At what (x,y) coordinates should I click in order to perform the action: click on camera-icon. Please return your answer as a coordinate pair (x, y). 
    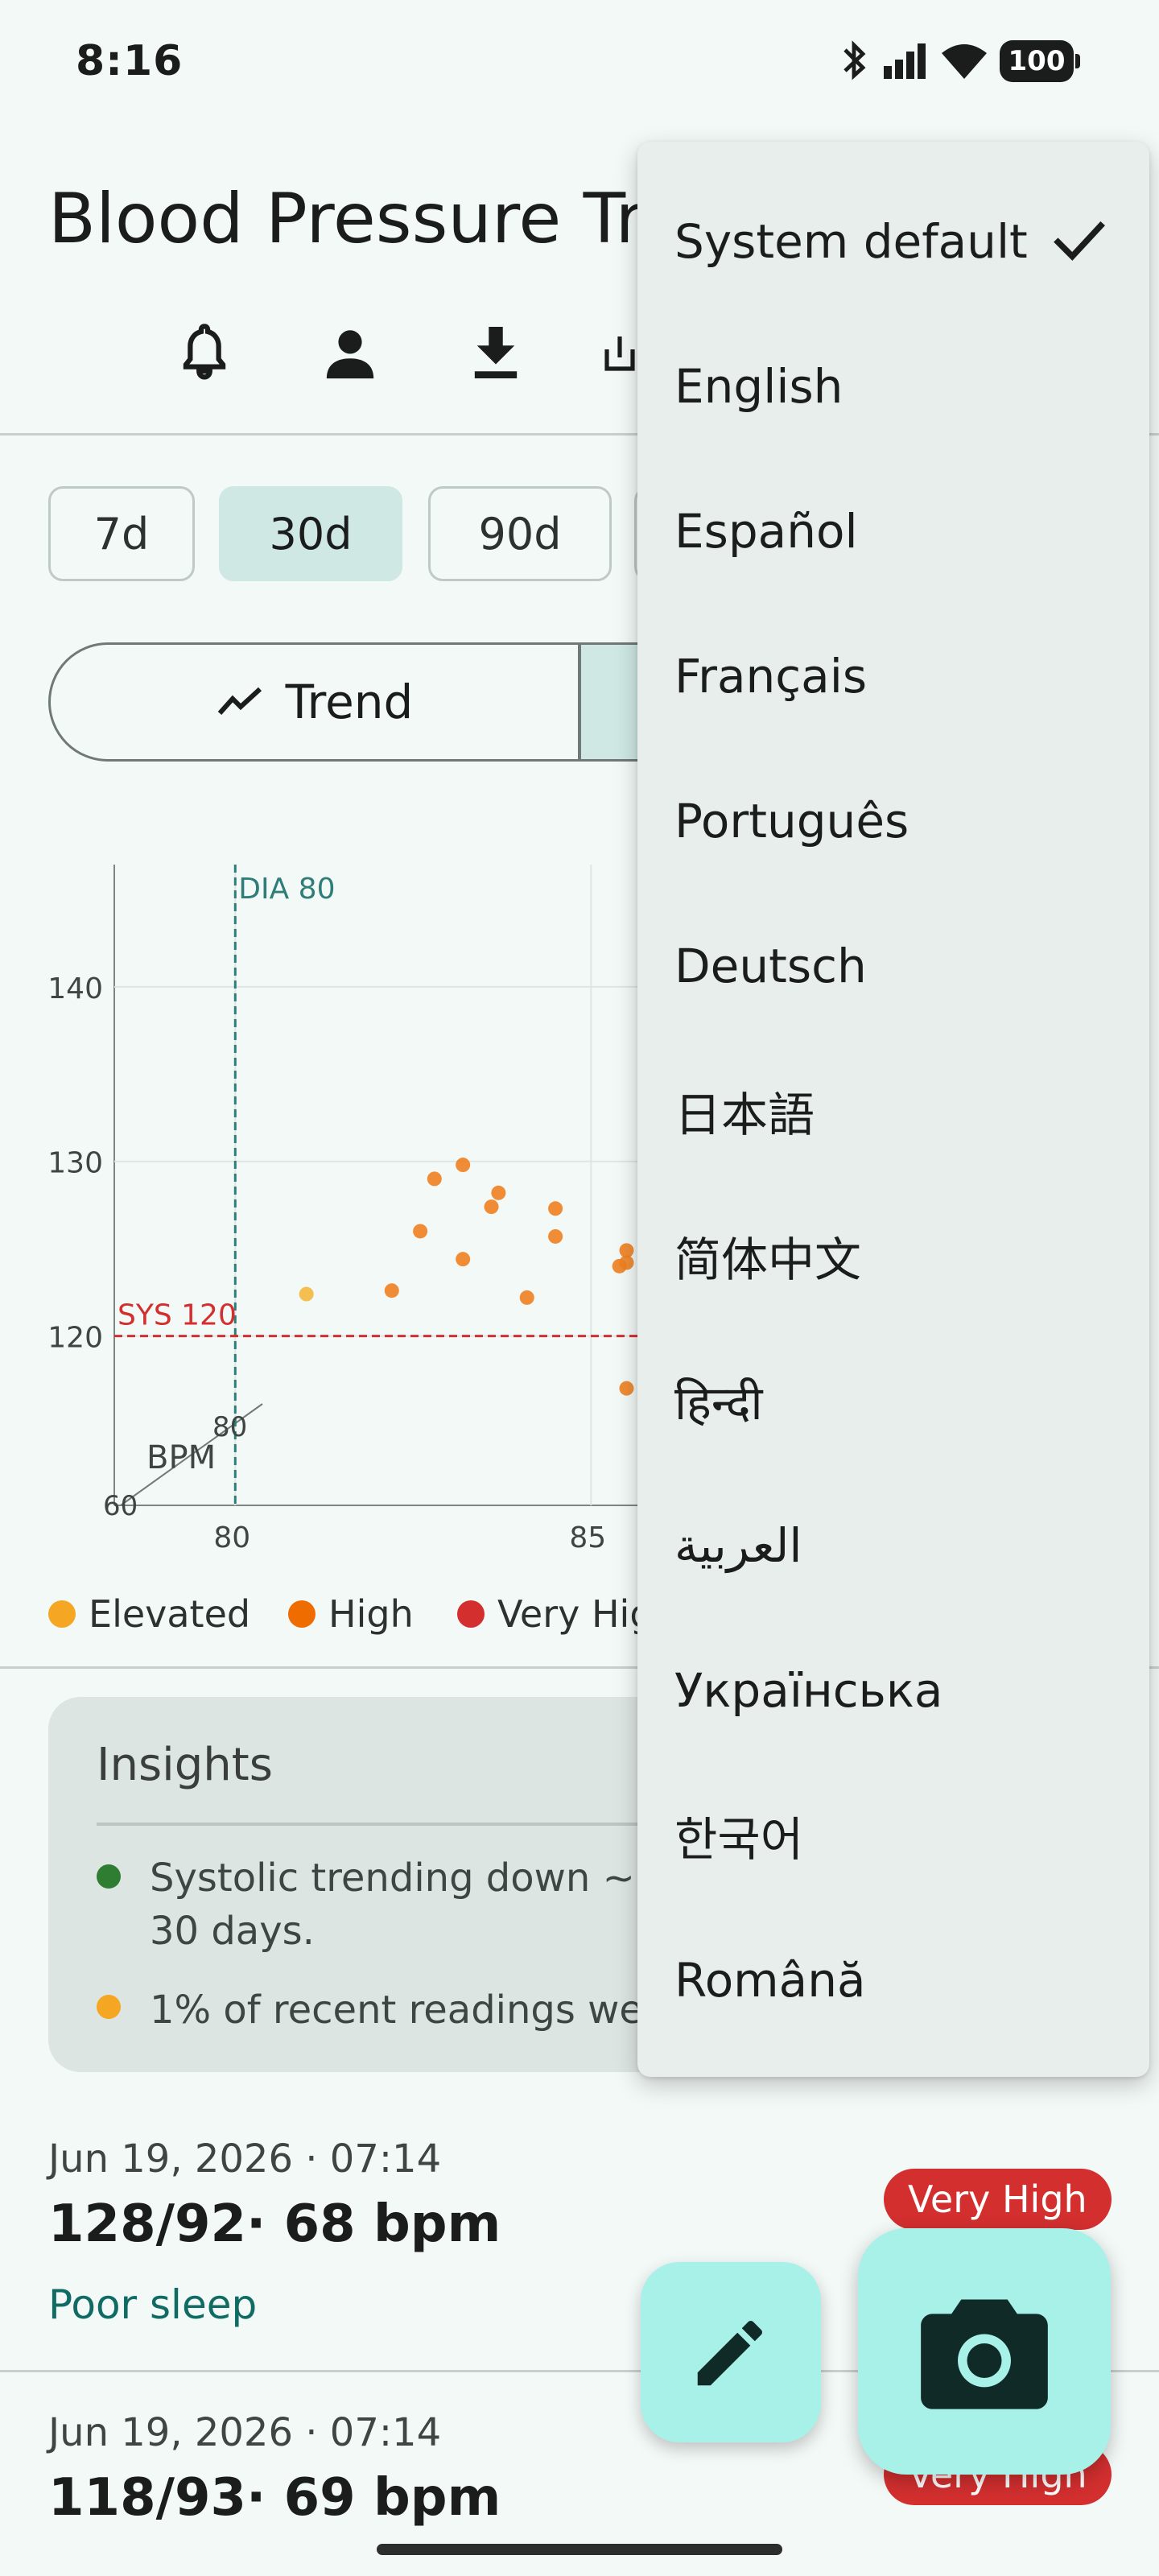
    Looking at the image, I should click on (984, 2354).